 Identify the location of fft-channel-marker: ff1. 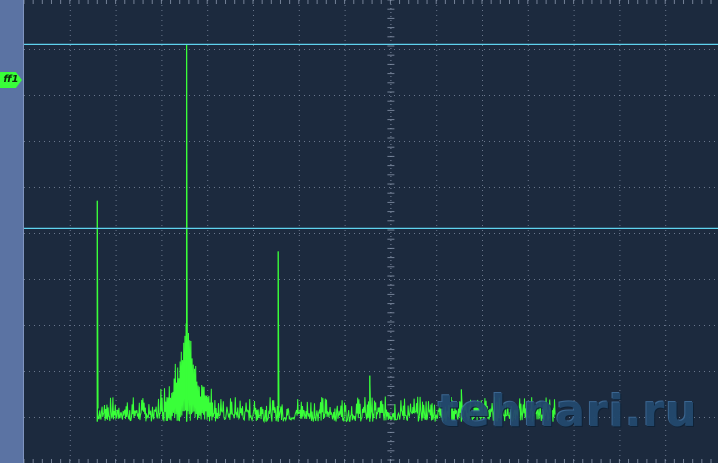
(11, 80).